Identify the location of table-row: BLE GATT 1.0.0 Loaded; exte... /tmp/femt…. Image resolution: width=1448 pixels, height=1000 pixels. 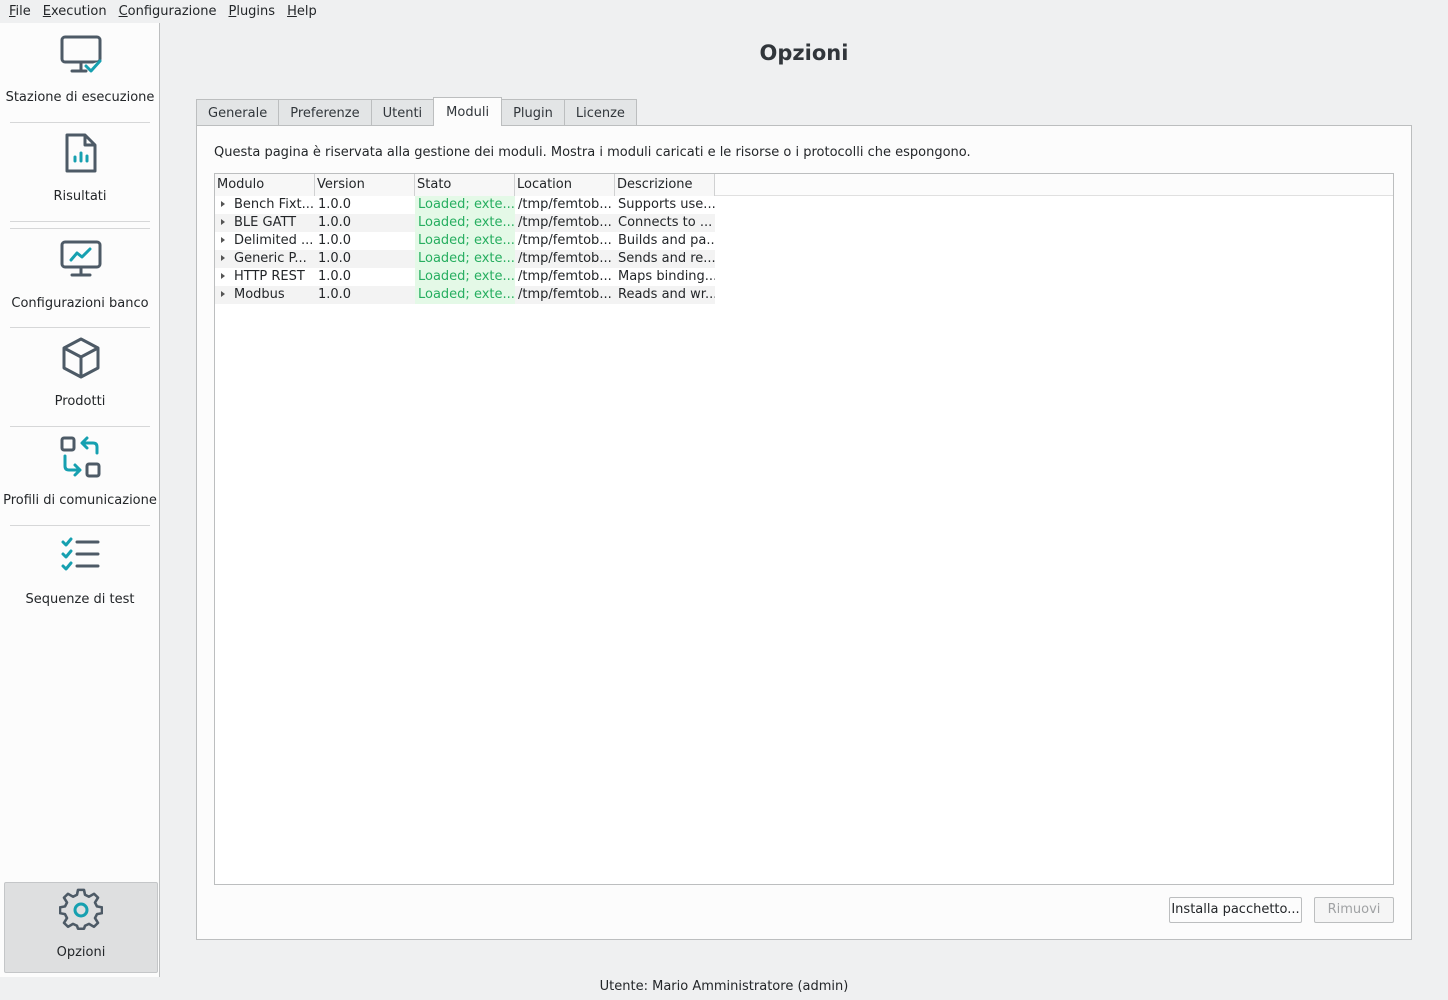
(465, 223).